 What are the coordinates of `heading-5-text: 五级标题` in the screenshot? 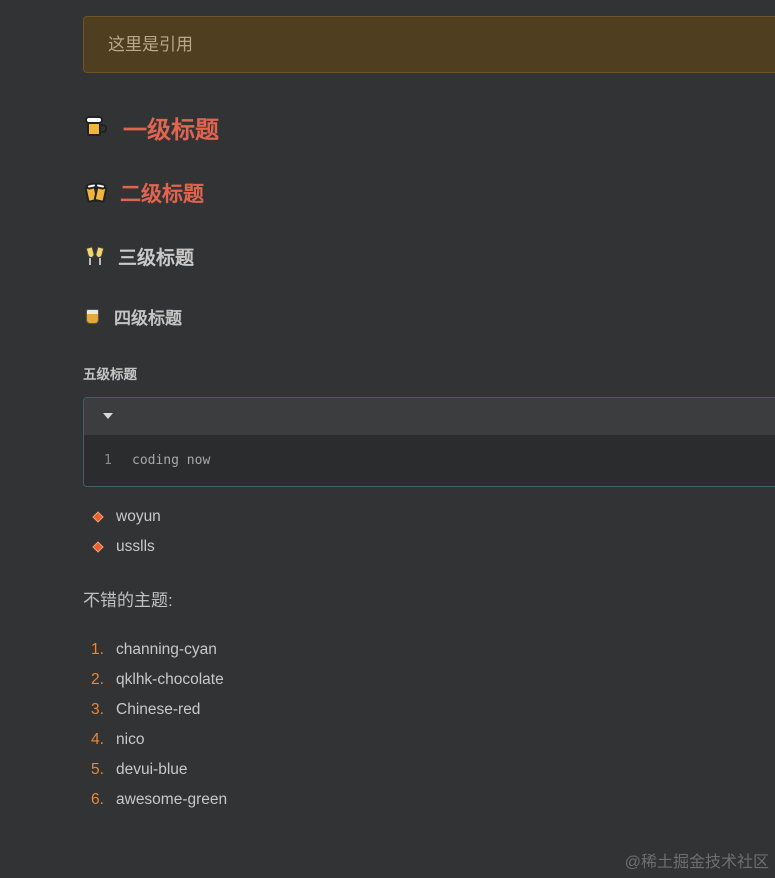 It's located at (110, 374).